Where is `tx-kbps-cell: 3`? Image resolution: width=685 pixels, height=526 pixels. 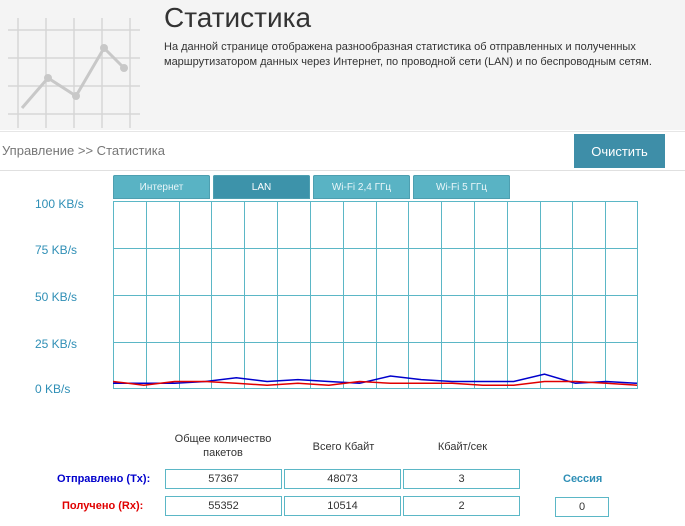 tx-kbps-cell: 3 is located at coordinates (461, 479).